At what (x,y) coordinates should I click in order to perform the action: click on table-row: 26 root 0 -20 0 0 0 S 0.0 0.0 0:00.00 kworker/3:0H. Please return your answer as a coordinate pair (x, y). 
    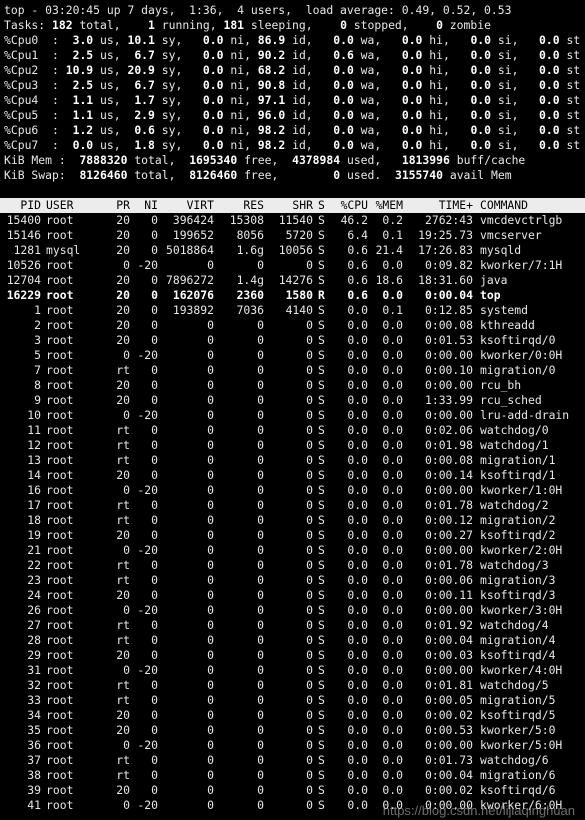
    Looking at the image, I should click on (292, 610).